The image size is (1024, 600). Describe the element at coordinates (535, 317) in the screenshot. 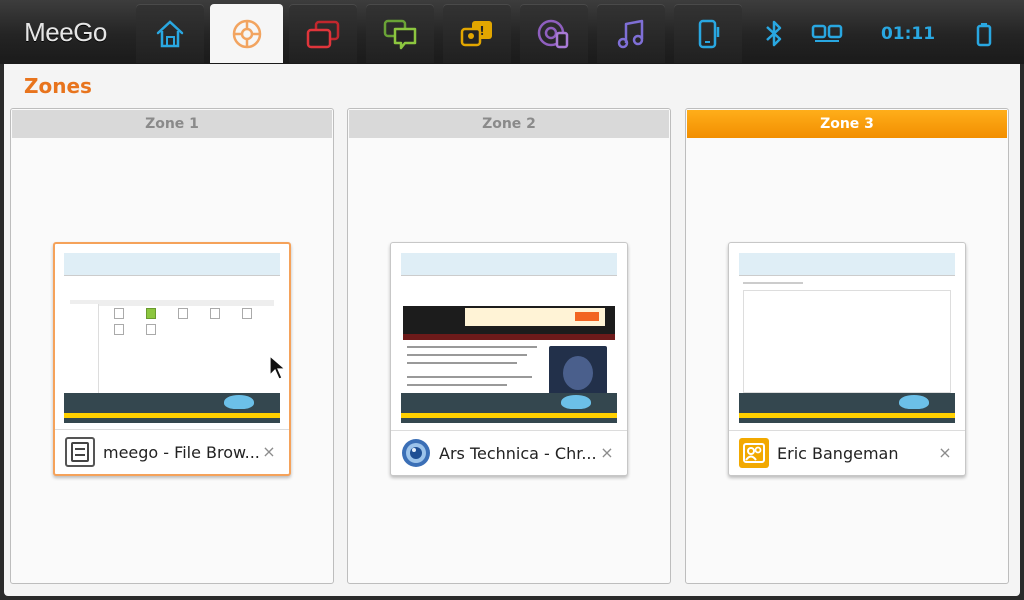

I see `thumbnail-ad-banner` at that location.